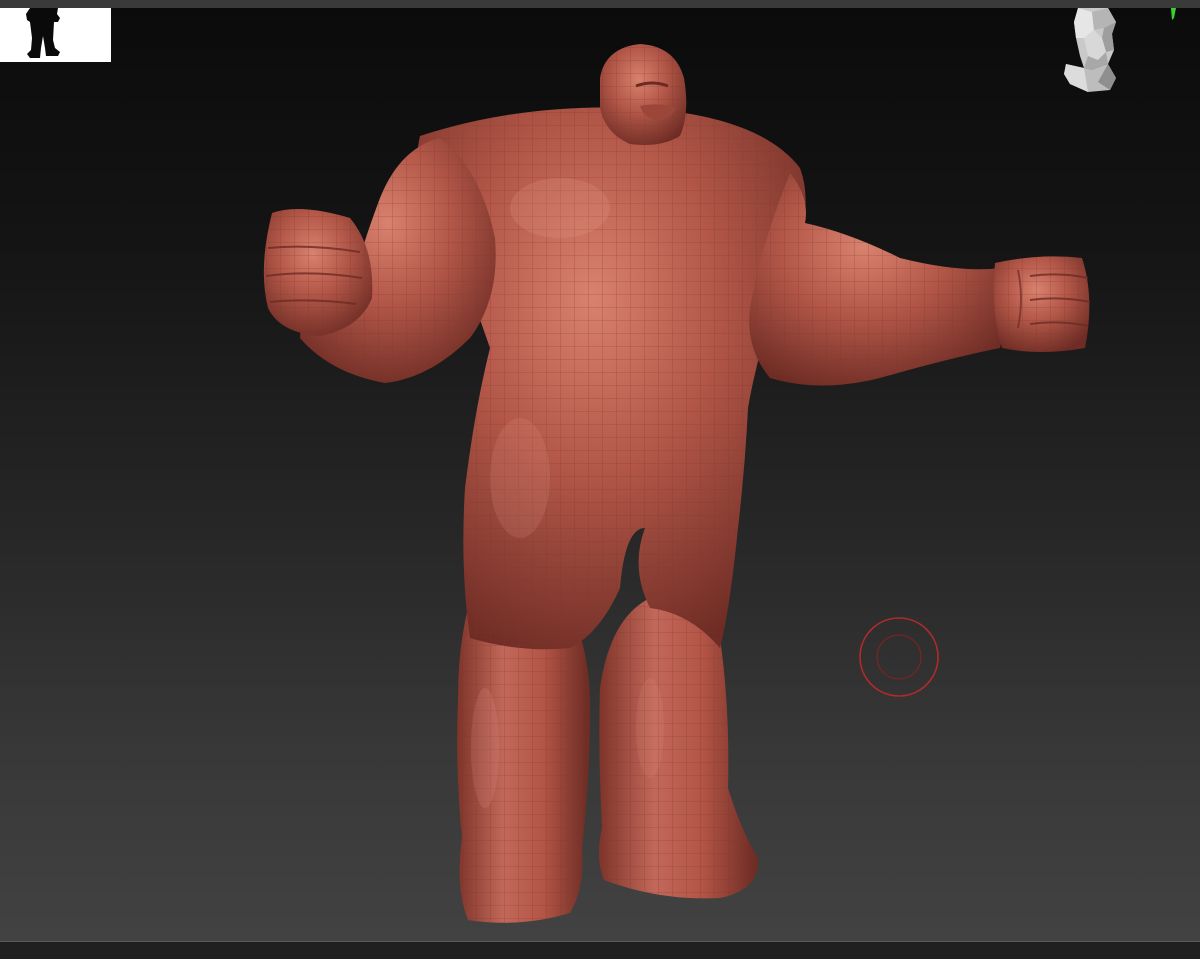  I want to click on bottom-shelf, so click(600, 950).